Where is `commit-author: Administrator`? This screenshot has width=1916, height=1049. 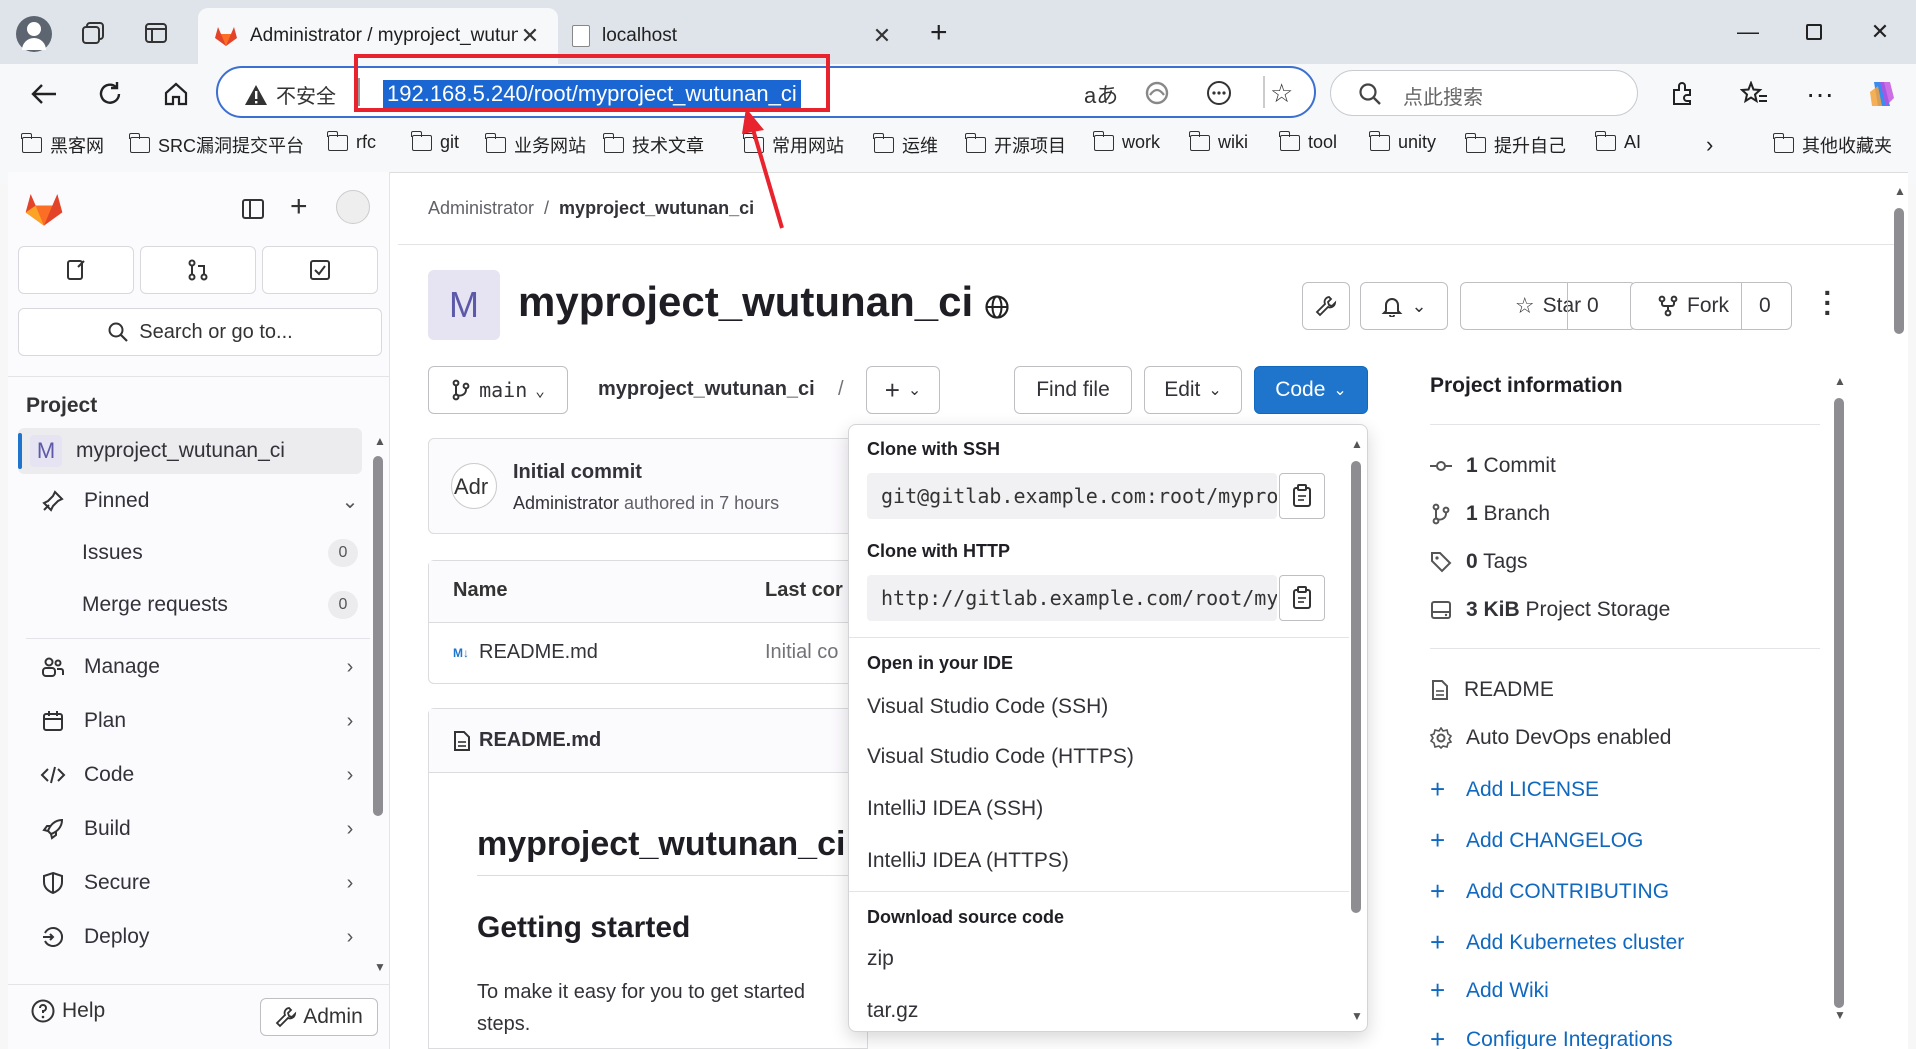 commit-author: Administrator is located at coordinates (566, 503).